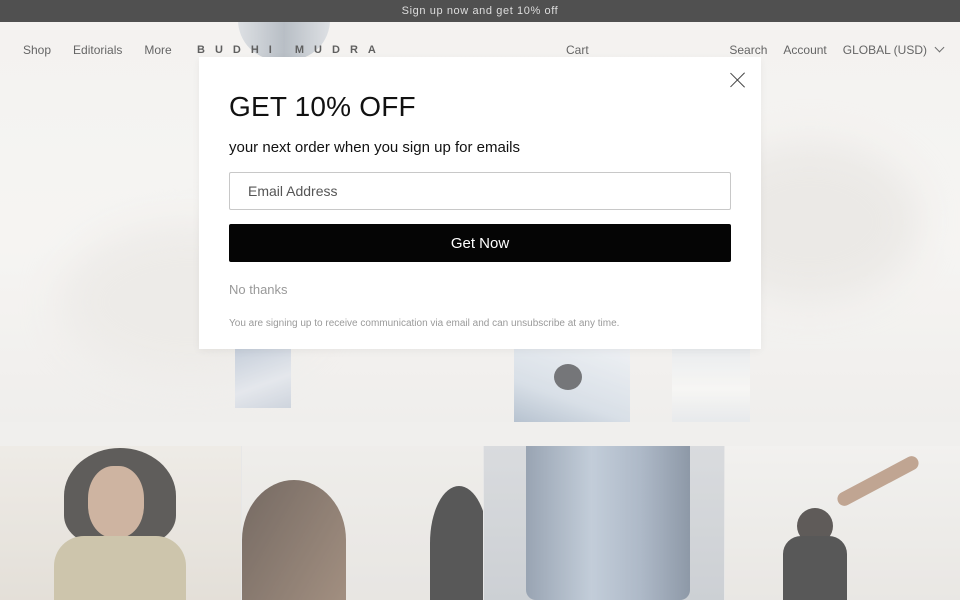  Describe the element at coordinates (480, 243) in the screenshot. I see `get-now-button: Get Now` at that location.